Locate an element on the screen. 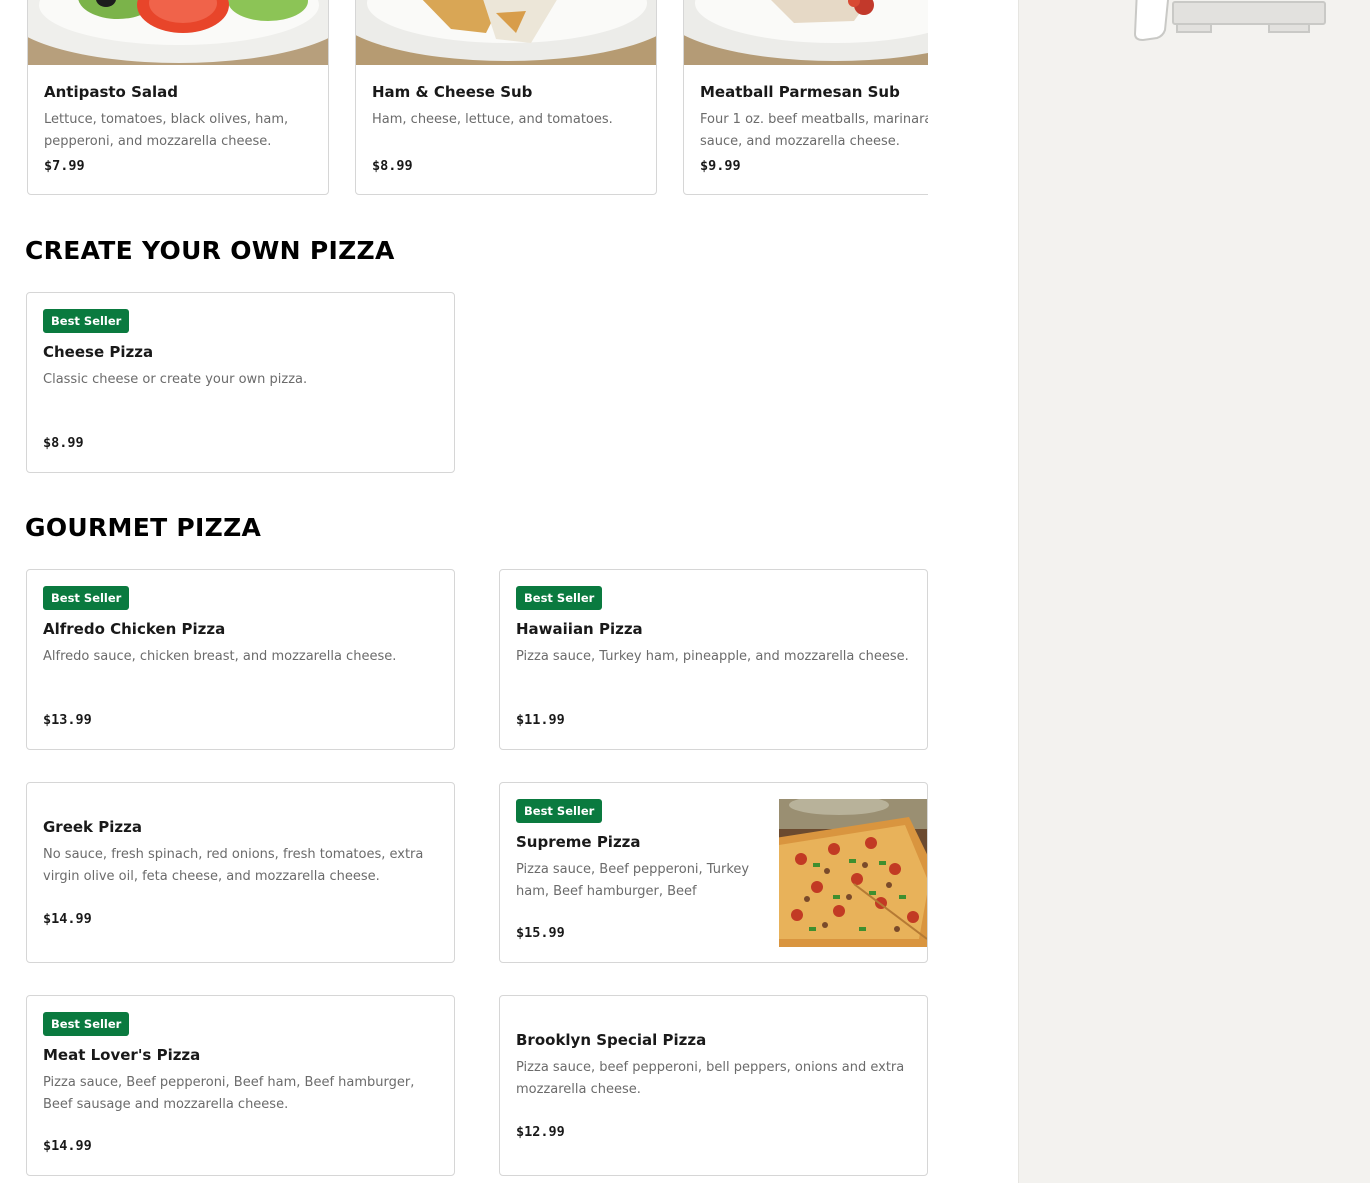 This screenshot has height=1183, width=1370. item-description: Classic cheese or create your own pizza. is located at coordinates (175, 379).